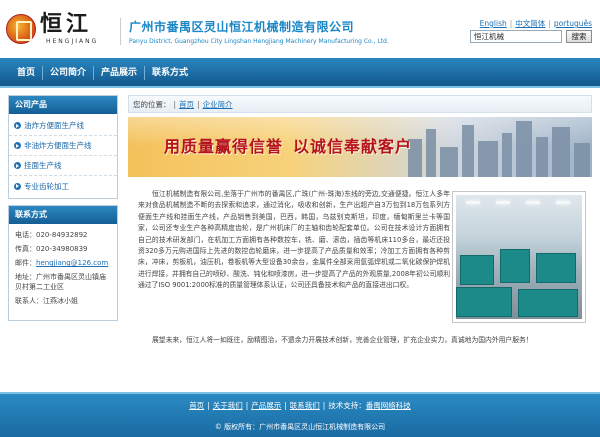 The width and height of the screenshot is (600, 437). Describe the element at coordinates (360, 104) in the screenshot. I see `breadcrumb: 您的位置： | 首页 | 企业简介` at that location.